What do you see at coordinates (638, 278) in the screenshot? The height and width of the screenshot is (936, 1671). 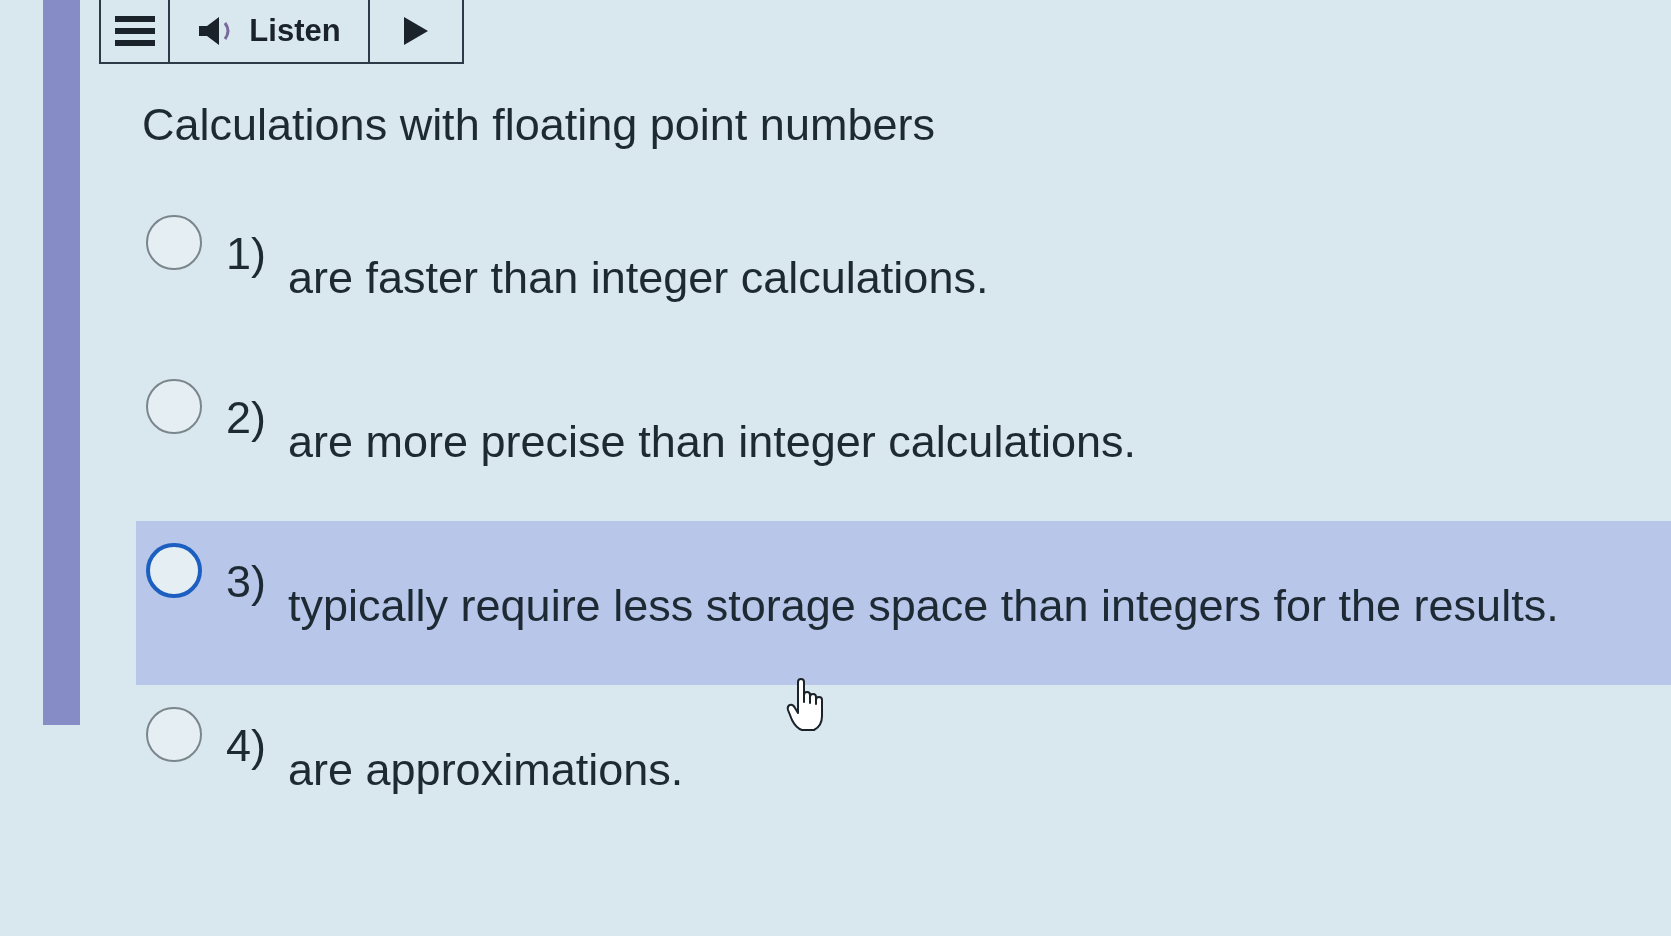 I see `option-text: are faster than integer calculations.` at bounding box center [638, 278].